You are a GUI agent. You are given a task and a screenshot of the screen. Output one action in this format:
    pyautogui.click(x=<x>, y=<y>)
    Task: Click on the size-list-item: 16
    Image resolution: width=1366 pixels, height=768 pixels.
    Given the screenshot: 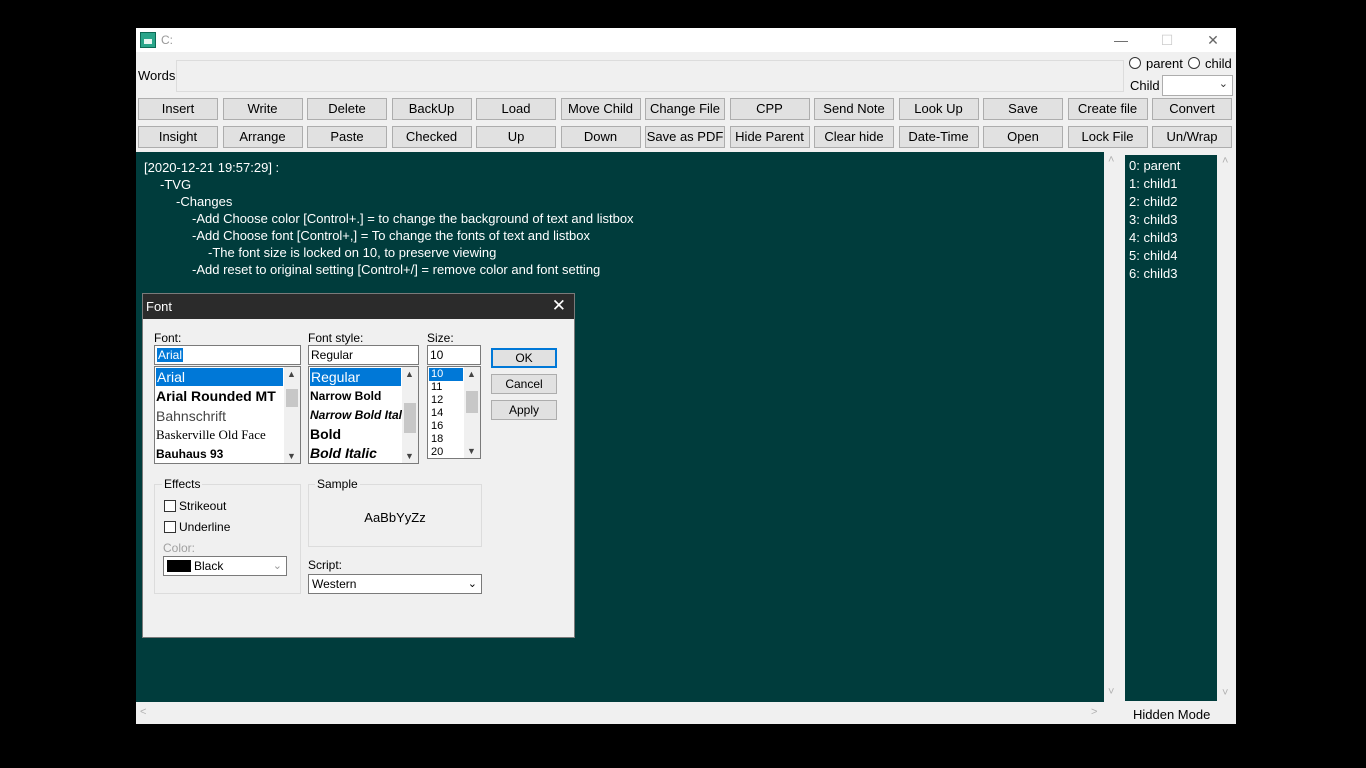 What is the action you would take?
    pyautogui.click(x=436, y=426)
    